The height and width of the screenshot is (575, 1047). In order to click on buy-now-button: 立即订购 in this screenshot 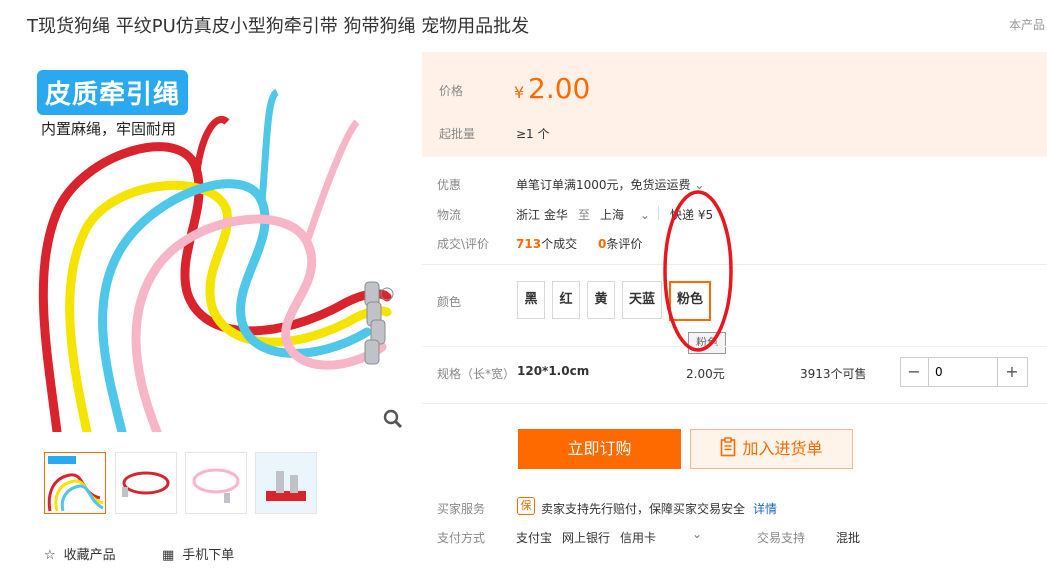, I will do `click(599, 449)`.